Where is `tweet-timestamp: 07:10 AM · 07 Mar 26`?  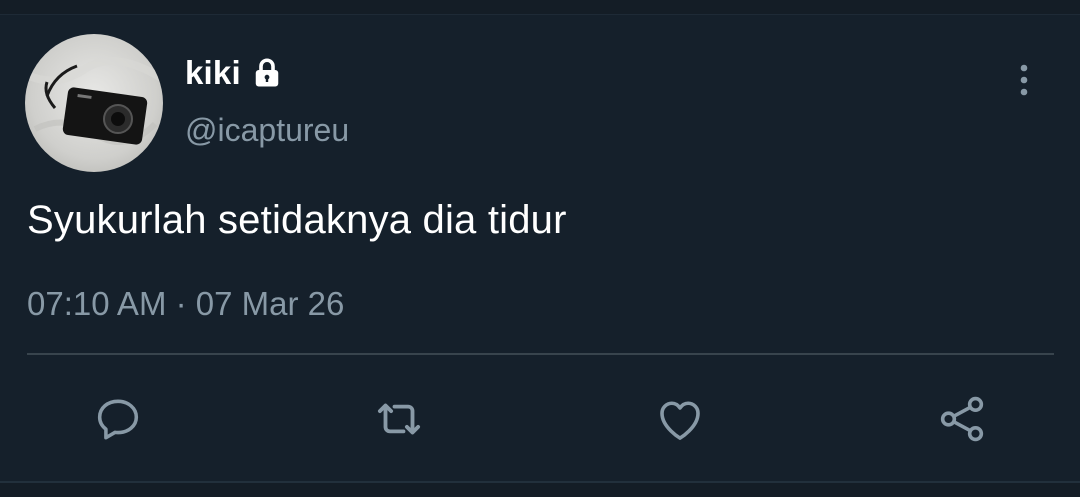
tweet-timestamp: 07:10 AM · 07 Mar 26 is located at coordinates (185, 304).